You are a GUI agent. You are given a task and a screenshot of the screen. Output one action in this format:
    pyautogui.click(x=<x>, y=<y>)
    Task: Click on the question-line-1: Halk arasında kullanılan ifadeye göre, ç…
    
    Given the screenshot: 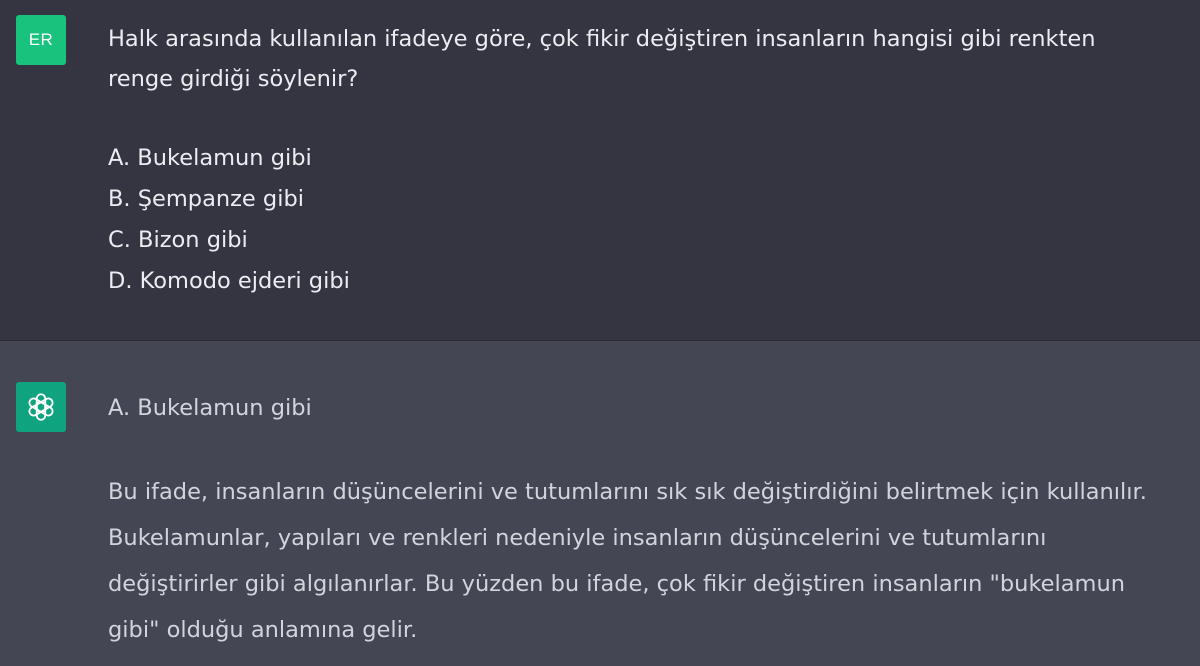 What is the action you would take?
    pyautogui.click(x=602, y=39)
    